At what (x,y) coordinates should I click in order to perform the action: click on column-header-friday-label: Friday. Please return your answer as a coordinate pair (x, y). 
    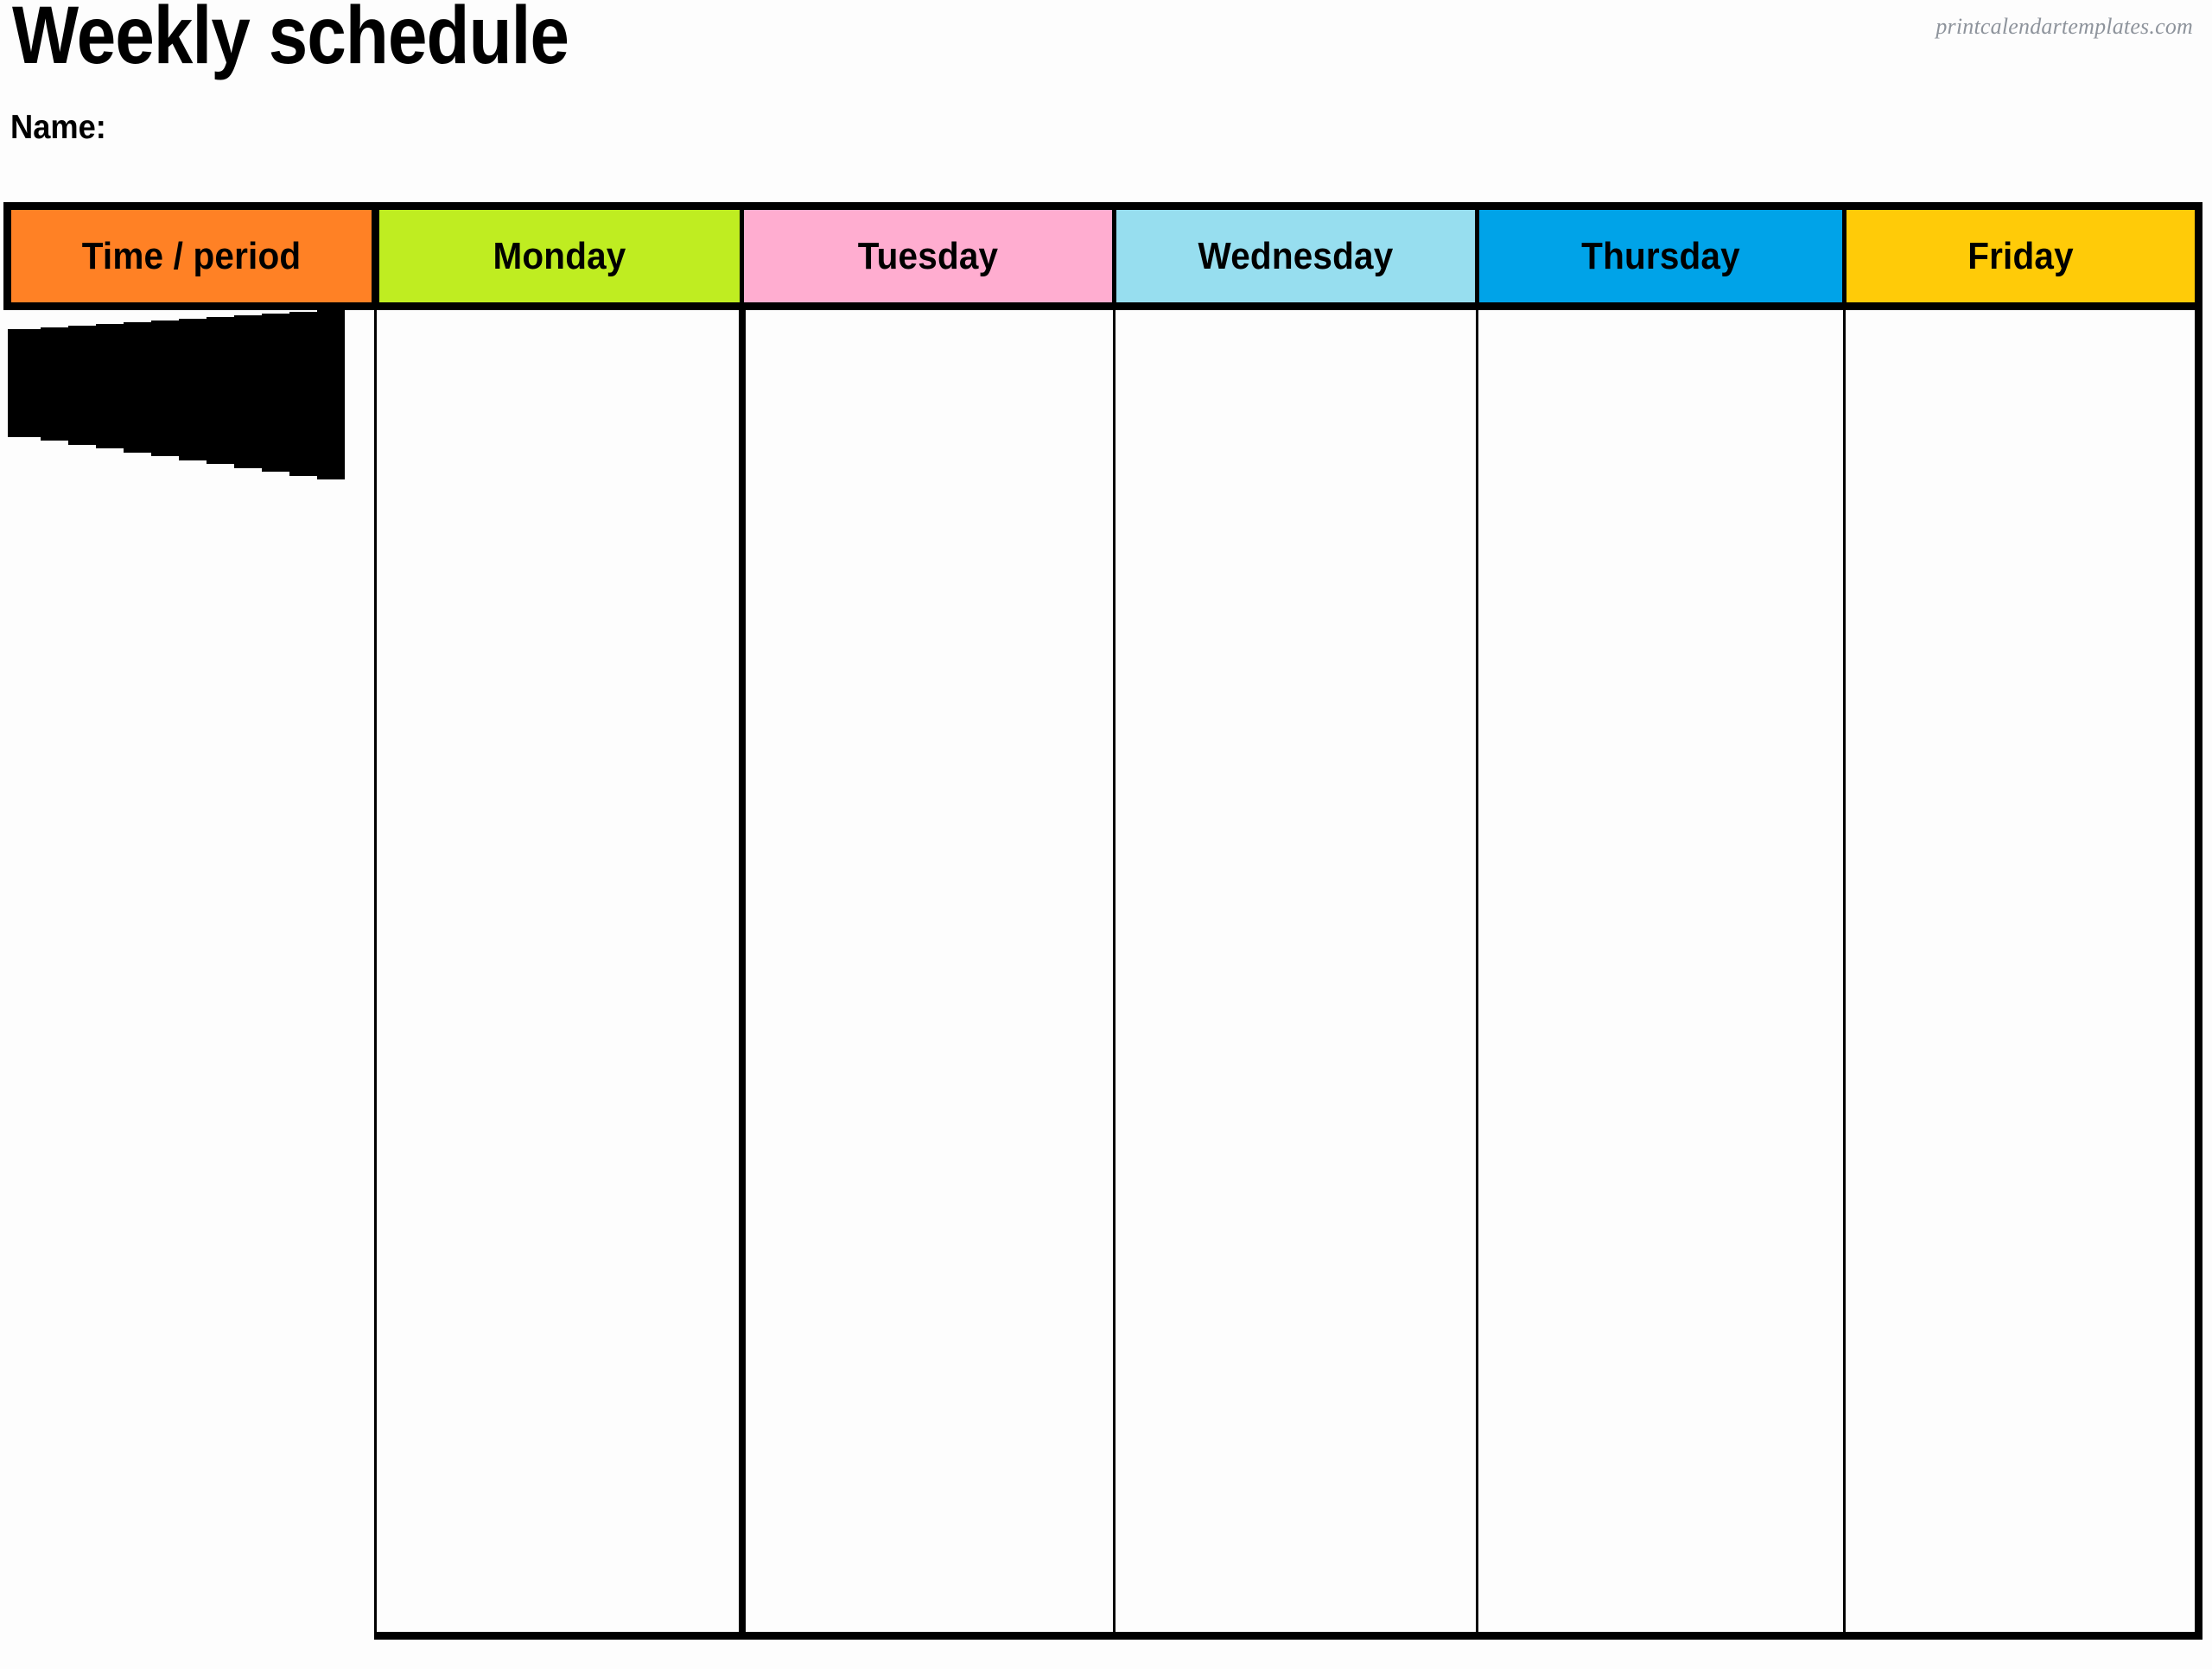
    Looking at the image, I should click on (2020, 255).